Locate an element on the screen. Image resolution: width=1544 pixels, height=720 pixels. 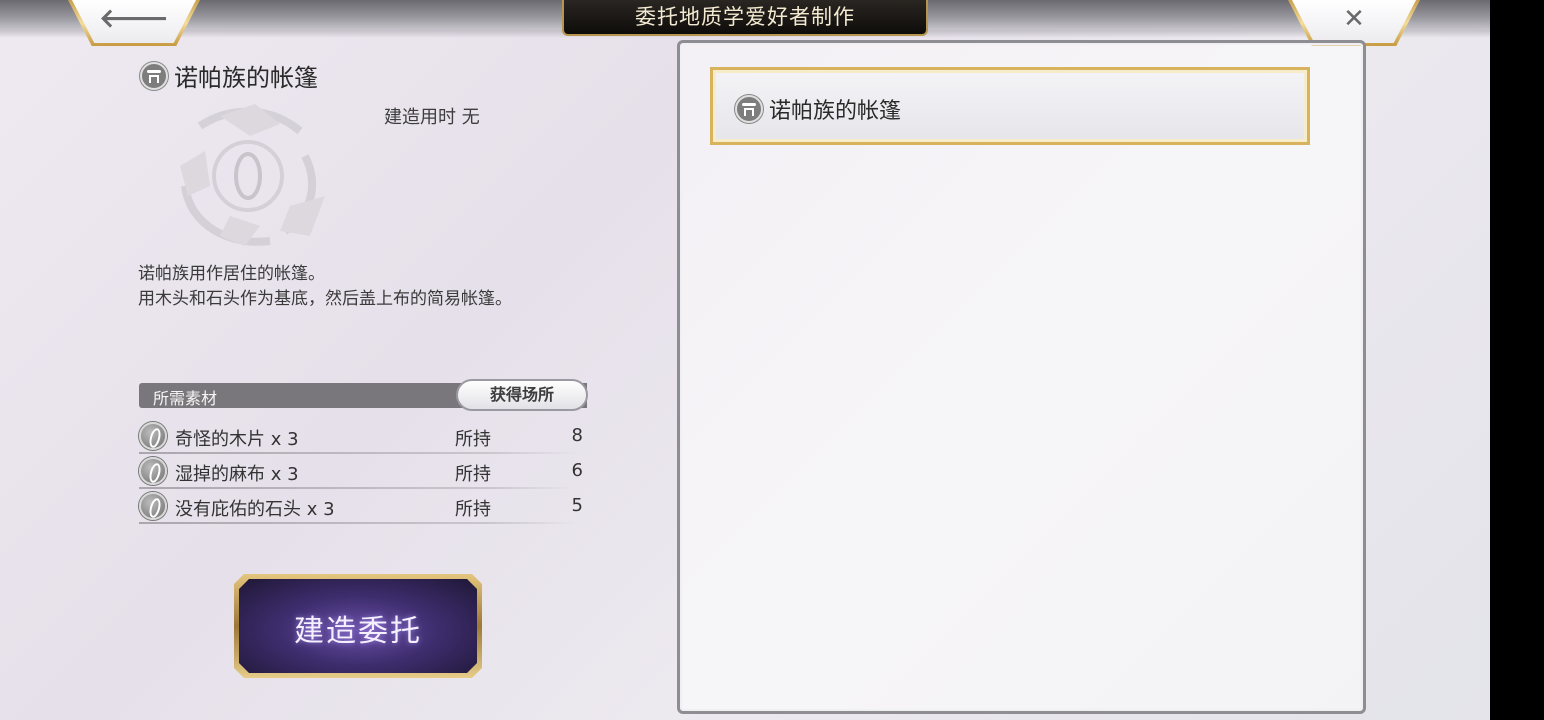
material-name: 奇怪的木片 x 3 is located at coordinates (237, 439).